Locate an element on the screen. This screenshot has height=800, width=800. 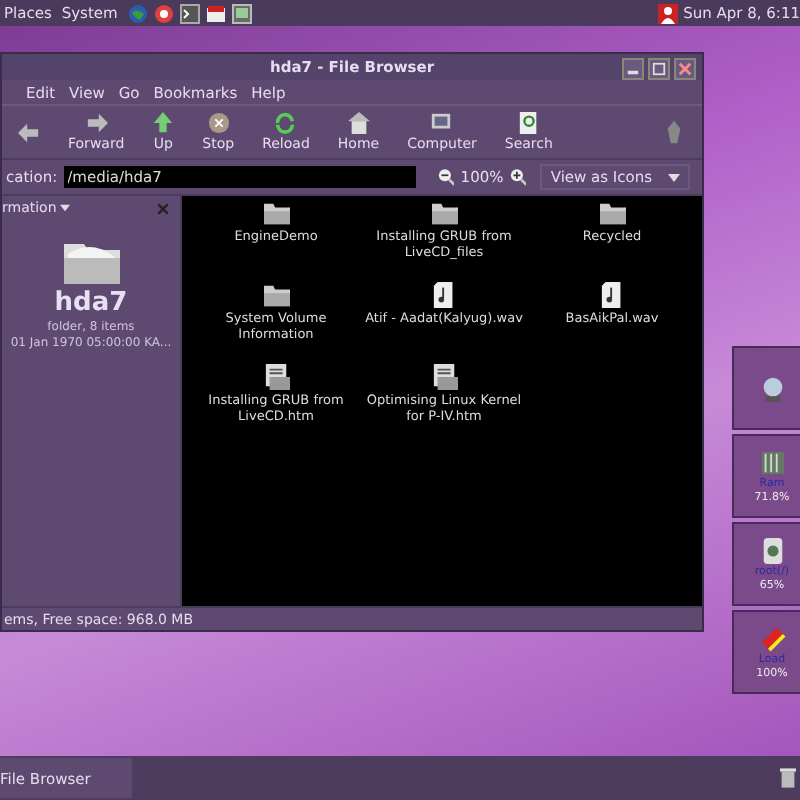
maximize-icon is located at coordinates (659, 69).